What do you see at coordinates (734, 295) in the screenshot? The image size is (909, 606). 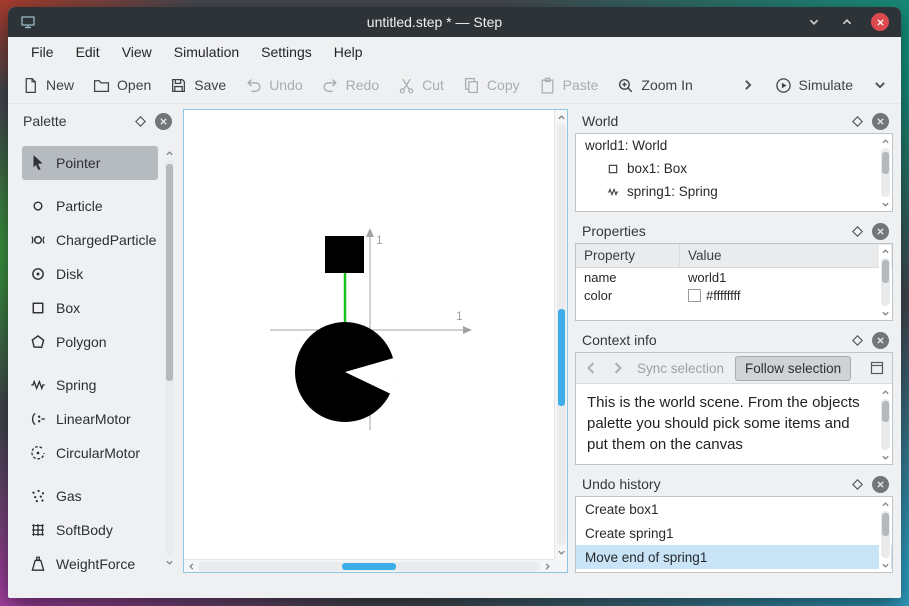 I see `table-row: color #ffffffff` at bounding box center [734, 295].